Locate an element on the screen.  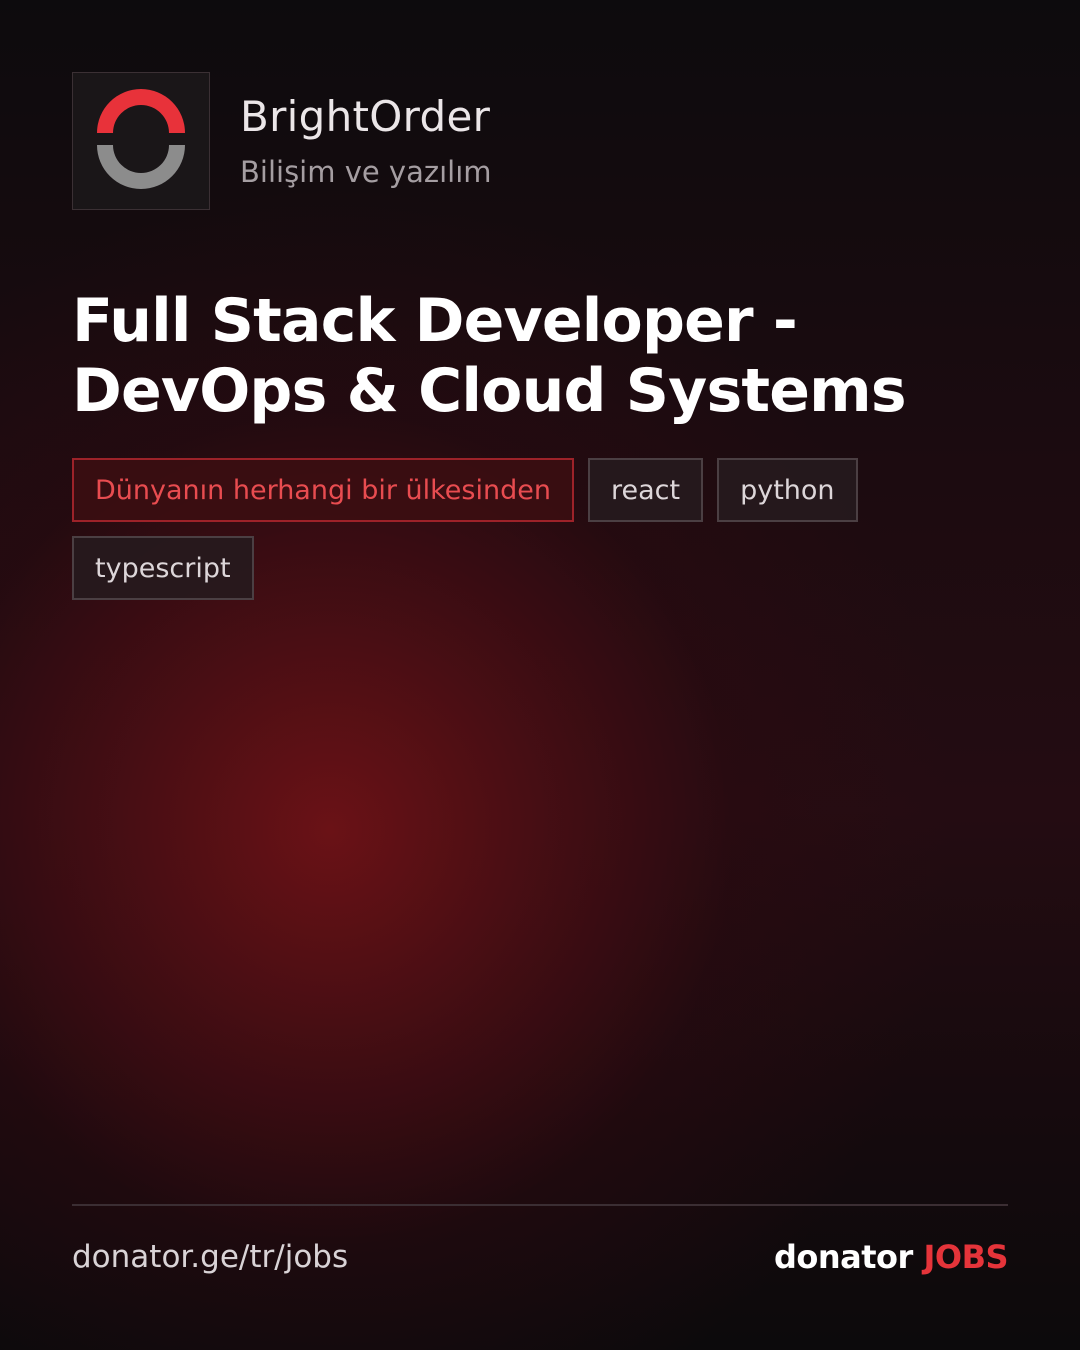
brand-logo: donator JOBS is located at coordinates (891, 1257).